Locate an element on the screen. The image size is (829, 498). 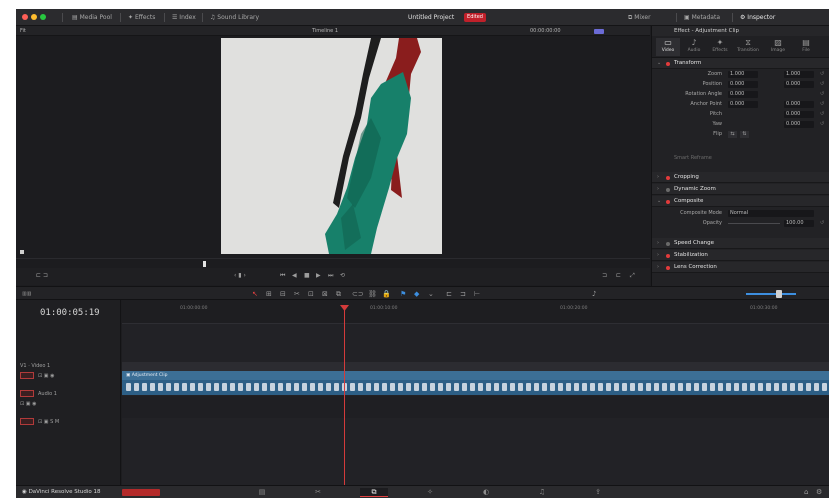
stop-icon: ■ is located at coordinates (307, 276).